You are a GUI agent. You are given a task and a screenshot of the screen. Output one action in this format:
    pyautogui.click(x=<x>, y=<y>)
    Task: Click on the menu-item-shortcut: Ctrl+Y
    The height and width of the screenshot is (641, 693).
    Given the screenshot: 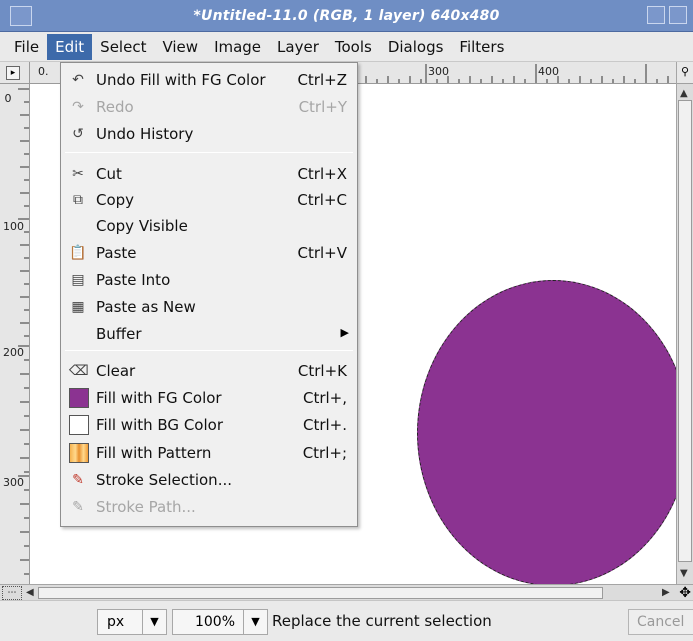 What is the action you would take?
    pyautogui.click(x=322, y=107)
    